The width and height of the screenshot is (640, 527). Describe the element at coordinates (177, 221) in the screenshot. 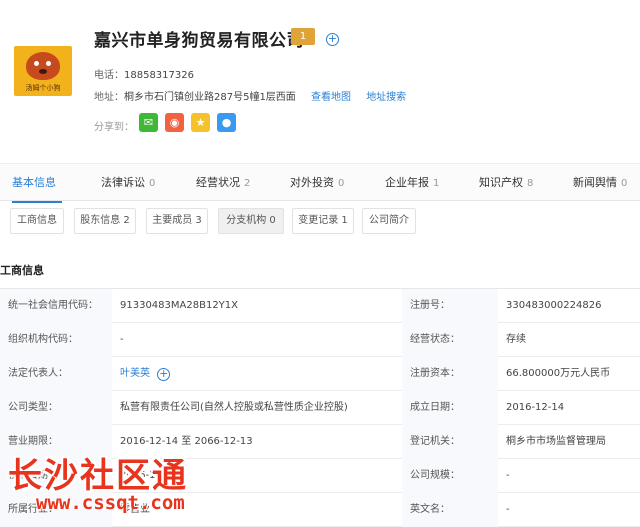

I see `subtab-members: 主要成员 3` at that location.